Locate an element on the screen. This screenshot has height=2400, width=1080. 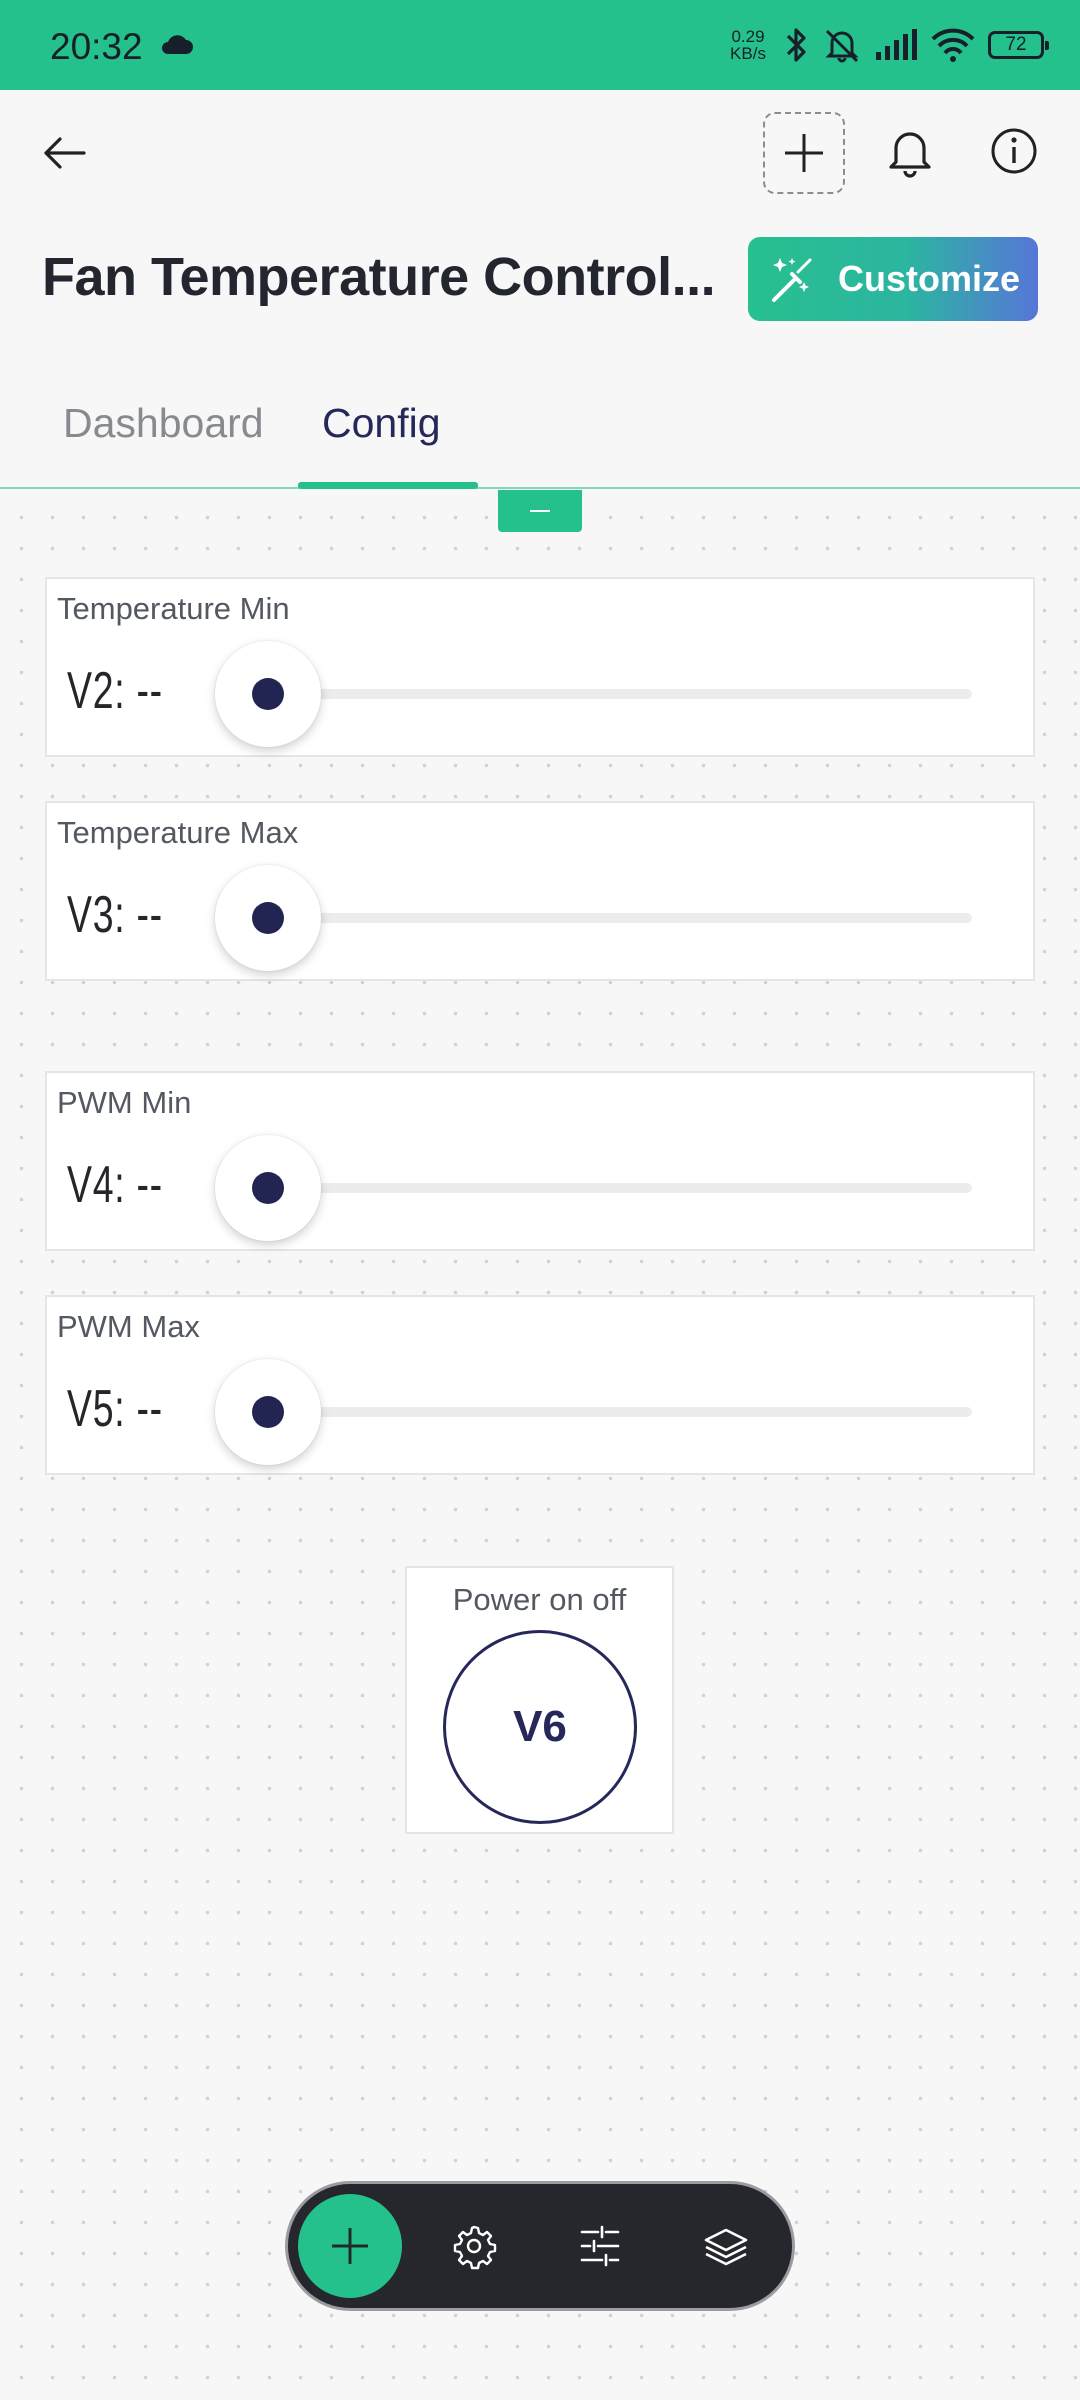
settings-button is located at coordinates (474, 2246).